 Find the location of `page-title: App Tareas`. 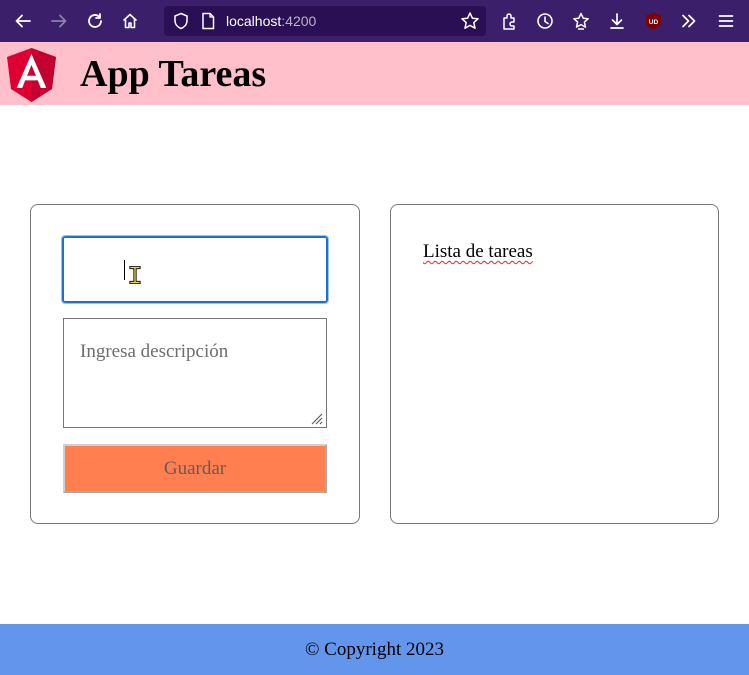

page-title: App Tareas is located at coordinates (173, 74).